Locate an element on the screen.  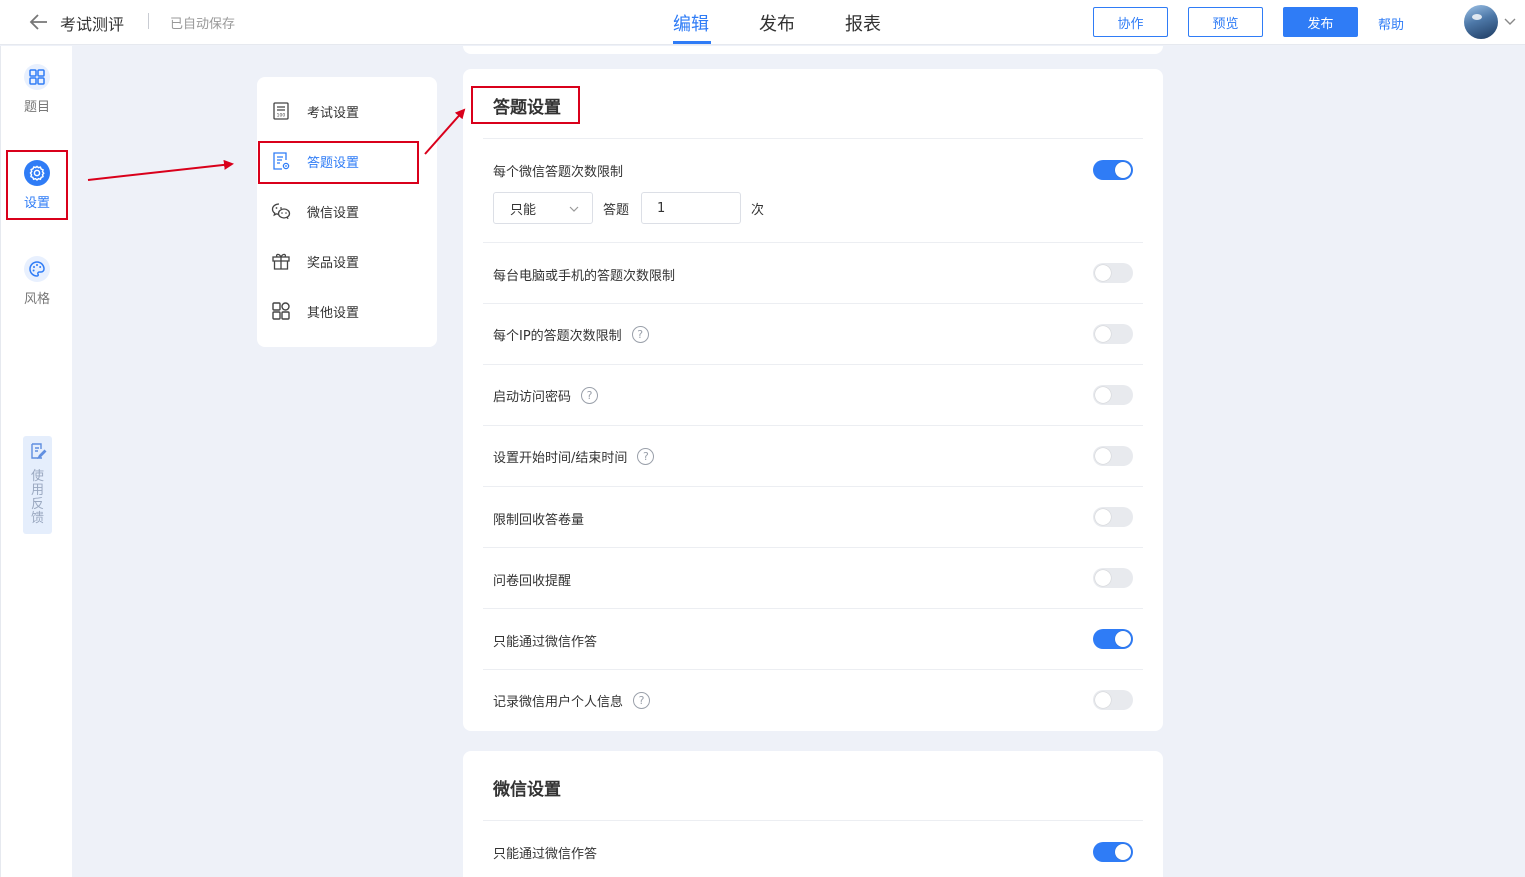
submenu-label: 奖品设置 is located at coordinates (333, 263).